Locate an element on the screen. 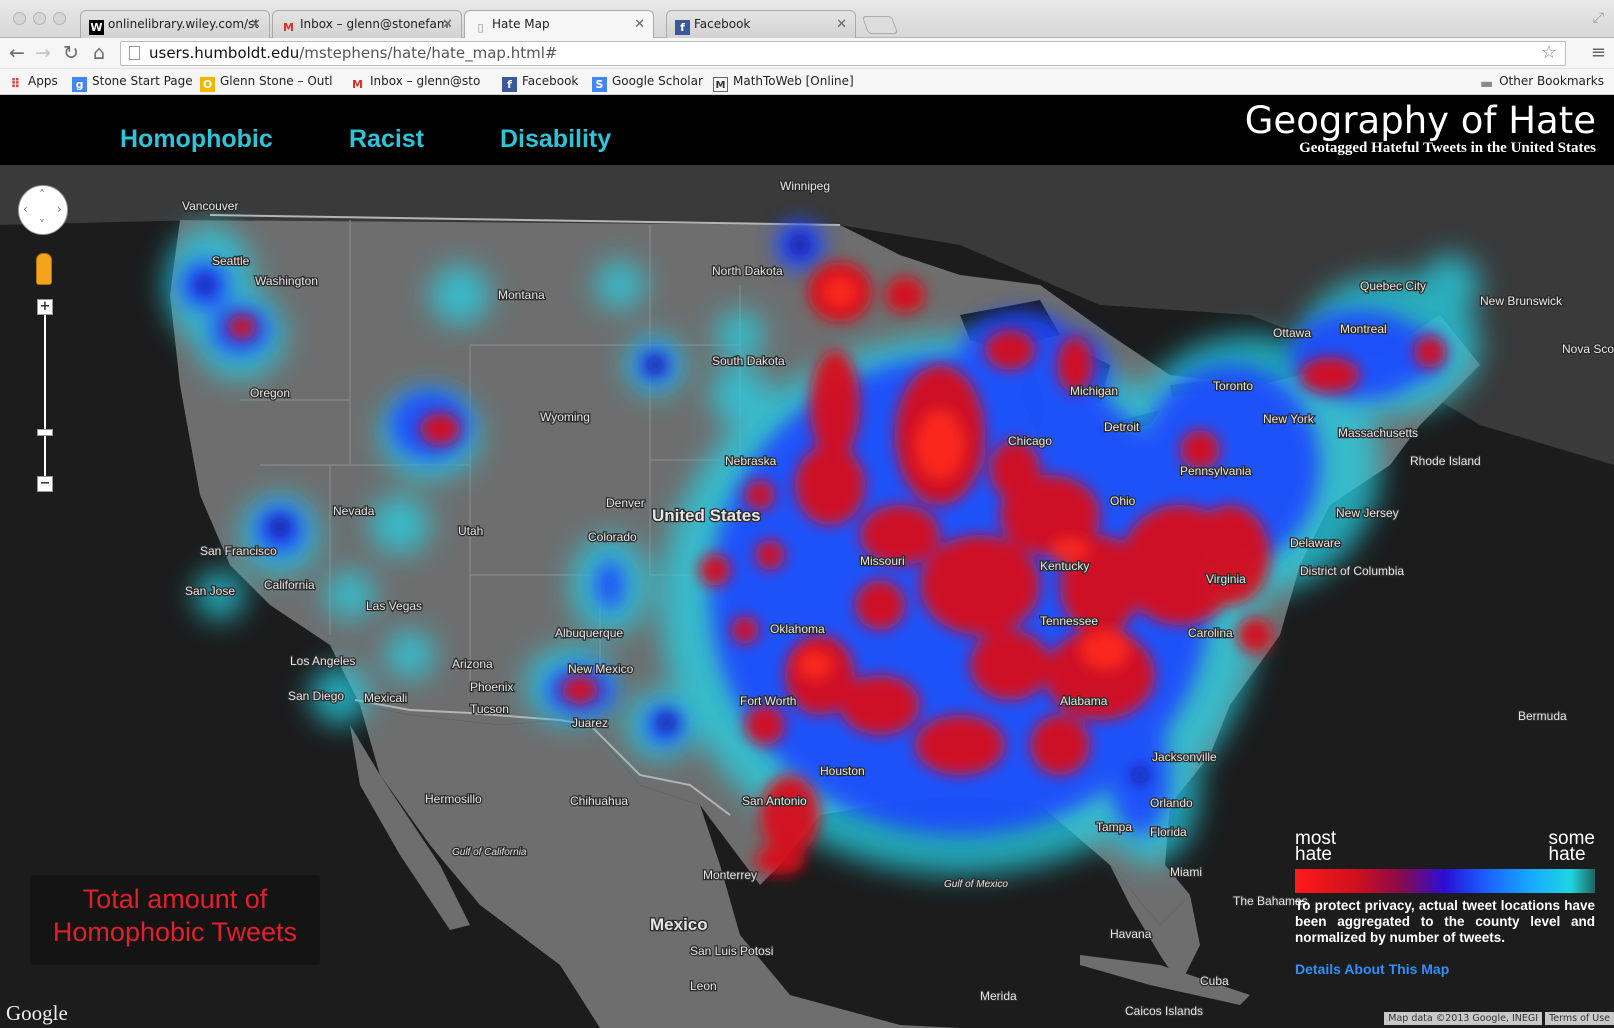 The width and height of the screenshot is (1614, 1028). zoom-out-button: − is located at coordinates (45, 484).